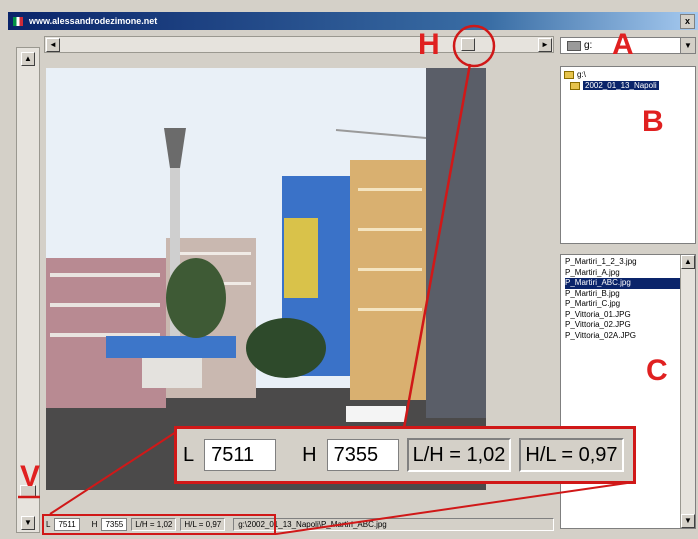 The width and height of the screenshot is (698, 539). What do you see at coordinates (628, 74) in the screenshot?
I see `directory-item: g:\` at bounding box center [628, 74].